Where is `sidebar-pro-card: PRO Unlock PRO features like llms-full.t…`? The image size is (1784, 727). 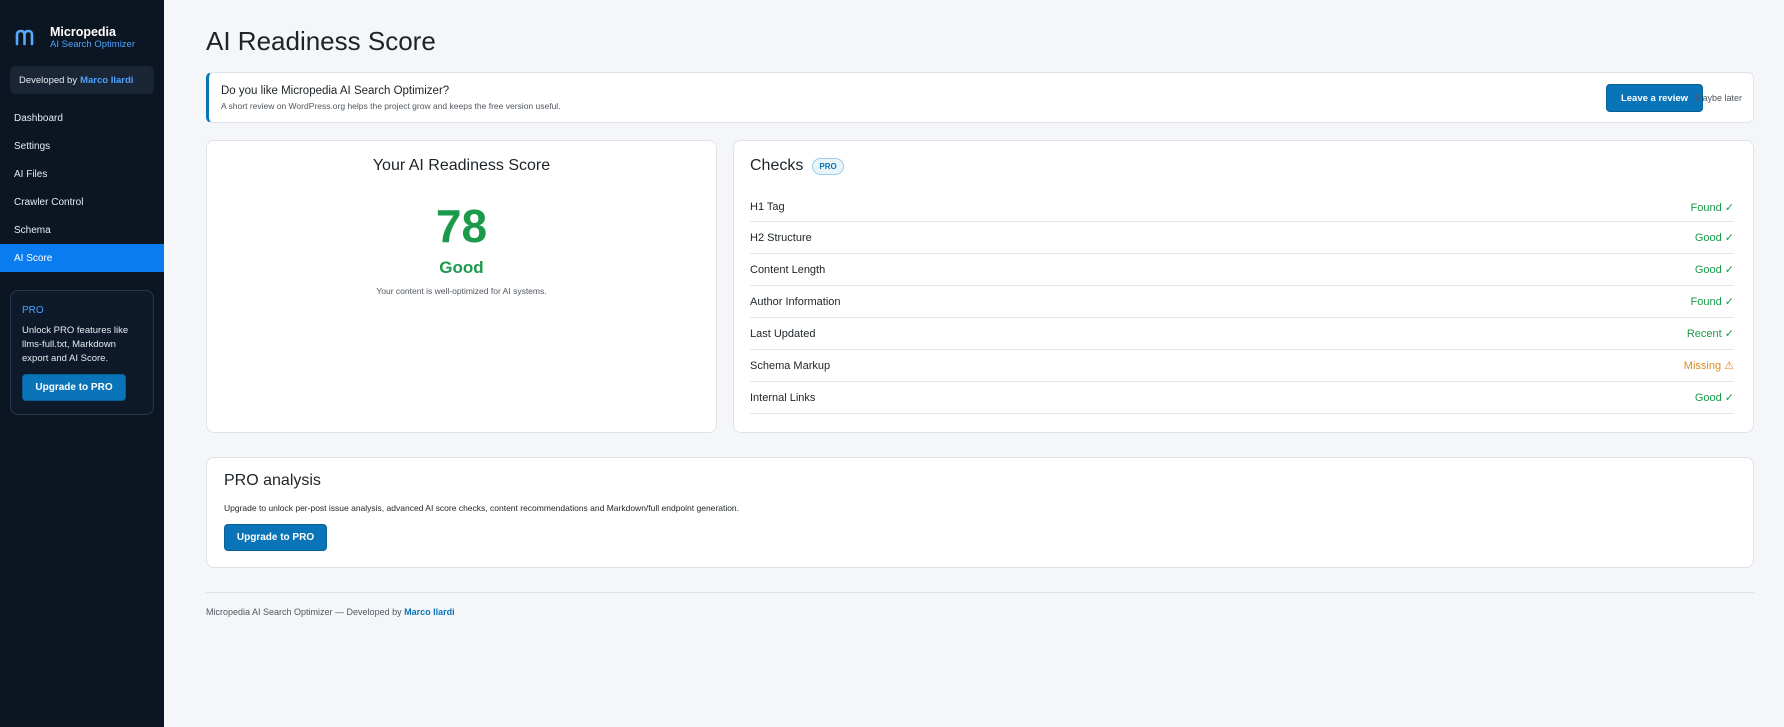 sidebar-pro-card: PRO Unlock PRO features like llms-full.t… is located at coordinates (82, 352).